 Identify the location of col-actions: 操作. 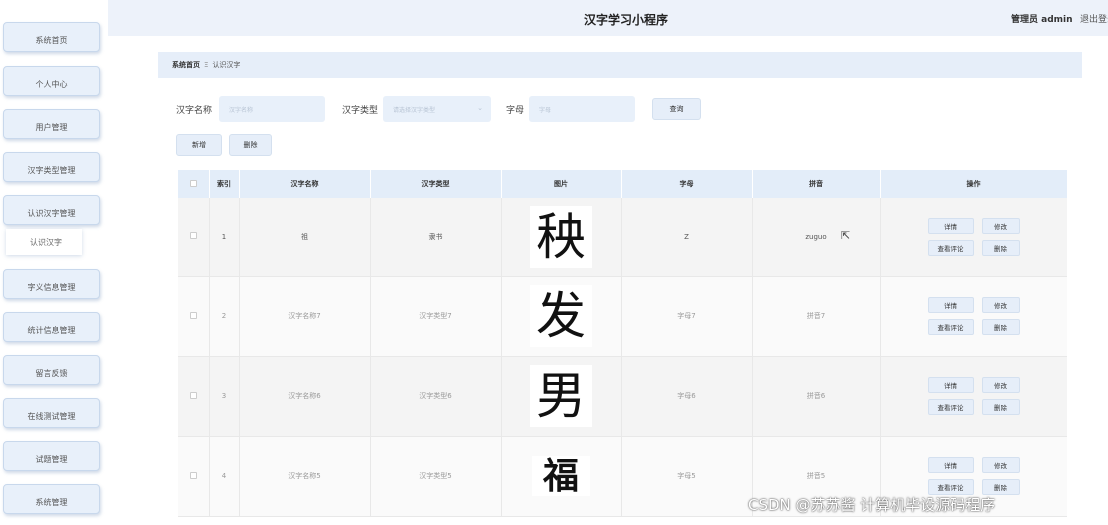
(973, 184).